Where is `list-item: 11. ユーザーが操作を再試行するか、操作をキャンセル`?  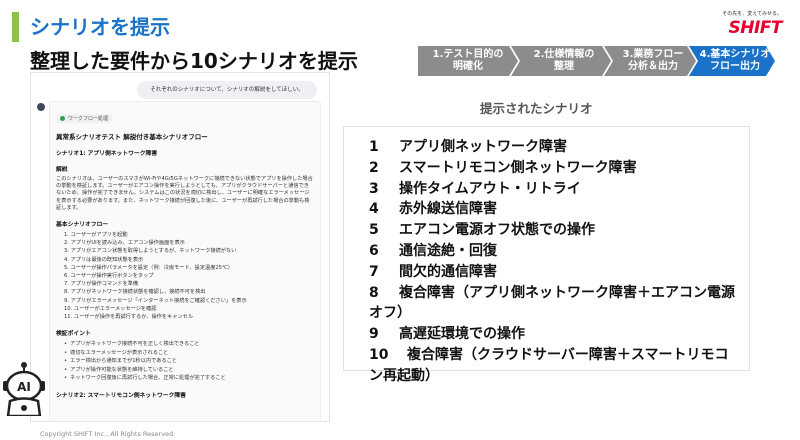
list-item: 11. ユーザーが操作を再試行するか、操作をキャンセル is located at coordinates (129, 317).